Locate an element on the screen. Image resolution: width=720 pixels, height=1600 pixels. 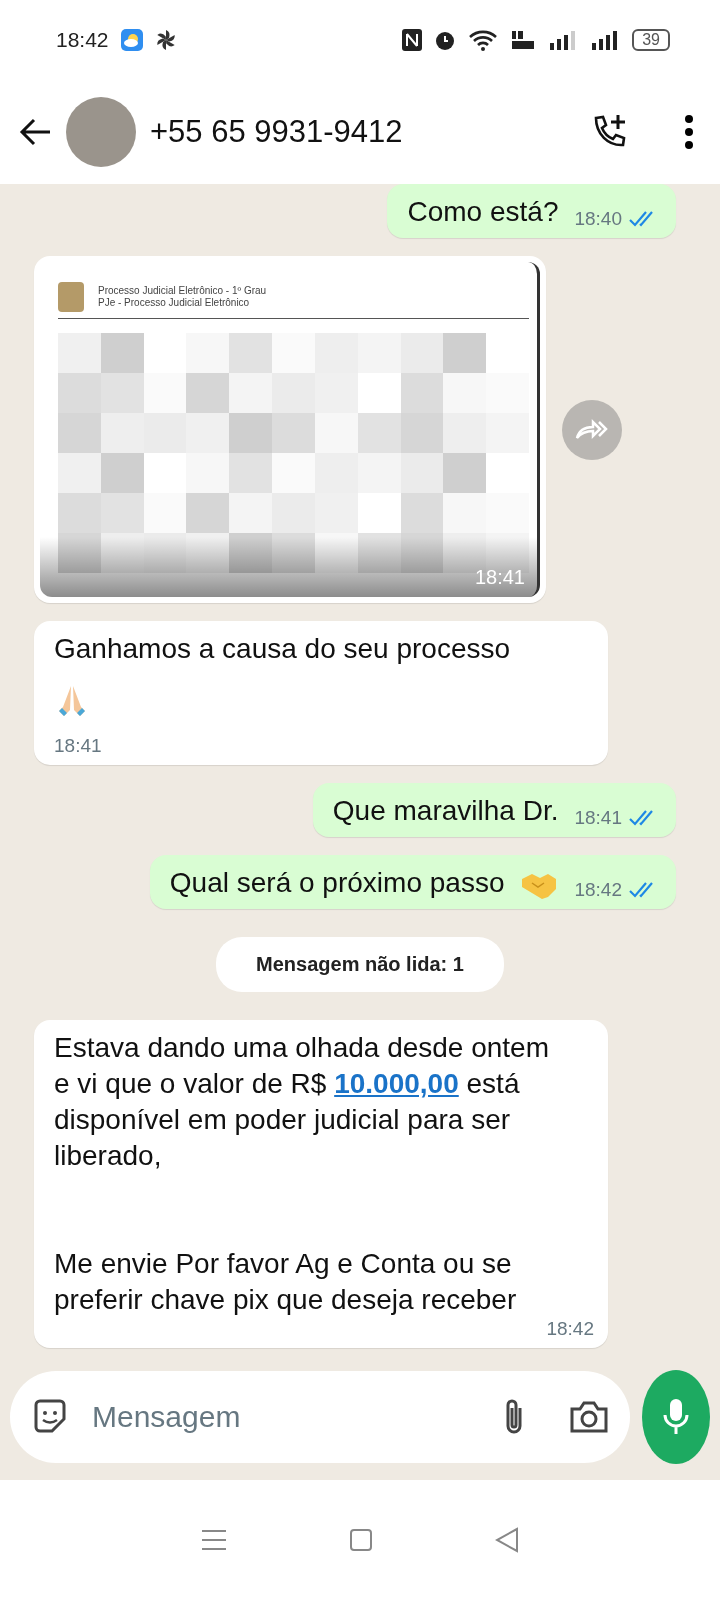
message-text: Me envie Por favor Ag e Conta ou se preferir chave pix que deseja receber is located at coordinates (286, 1282).